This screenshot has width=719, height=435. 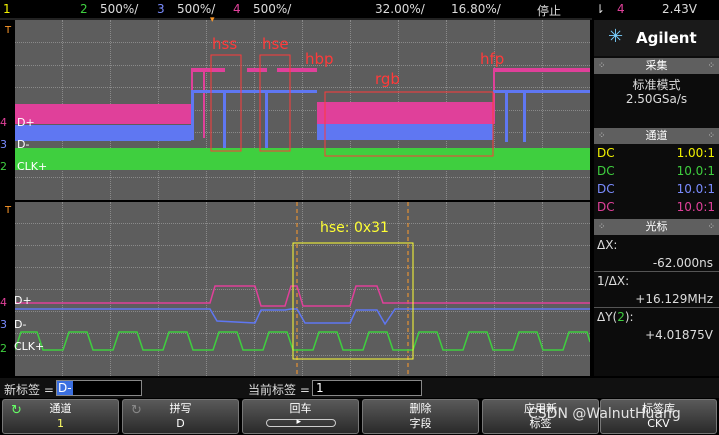 I want to click on brand-name: Agilent, so click(x=666, y=38).